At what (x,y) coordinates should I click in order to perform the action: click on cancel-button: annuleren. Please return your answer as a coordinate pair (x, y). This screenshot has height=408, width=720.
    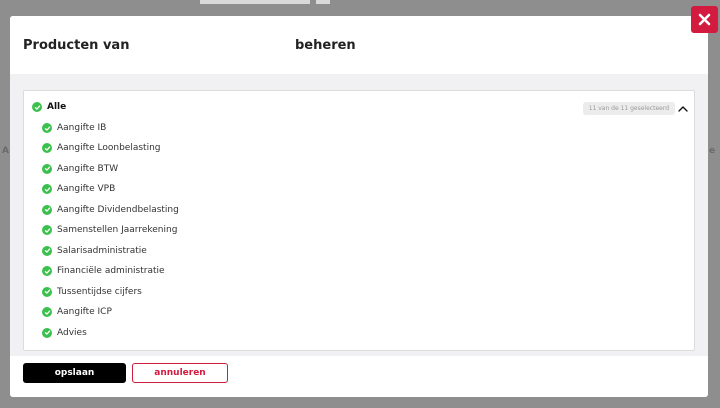
    Looking at the image, I should click on (180, 373).